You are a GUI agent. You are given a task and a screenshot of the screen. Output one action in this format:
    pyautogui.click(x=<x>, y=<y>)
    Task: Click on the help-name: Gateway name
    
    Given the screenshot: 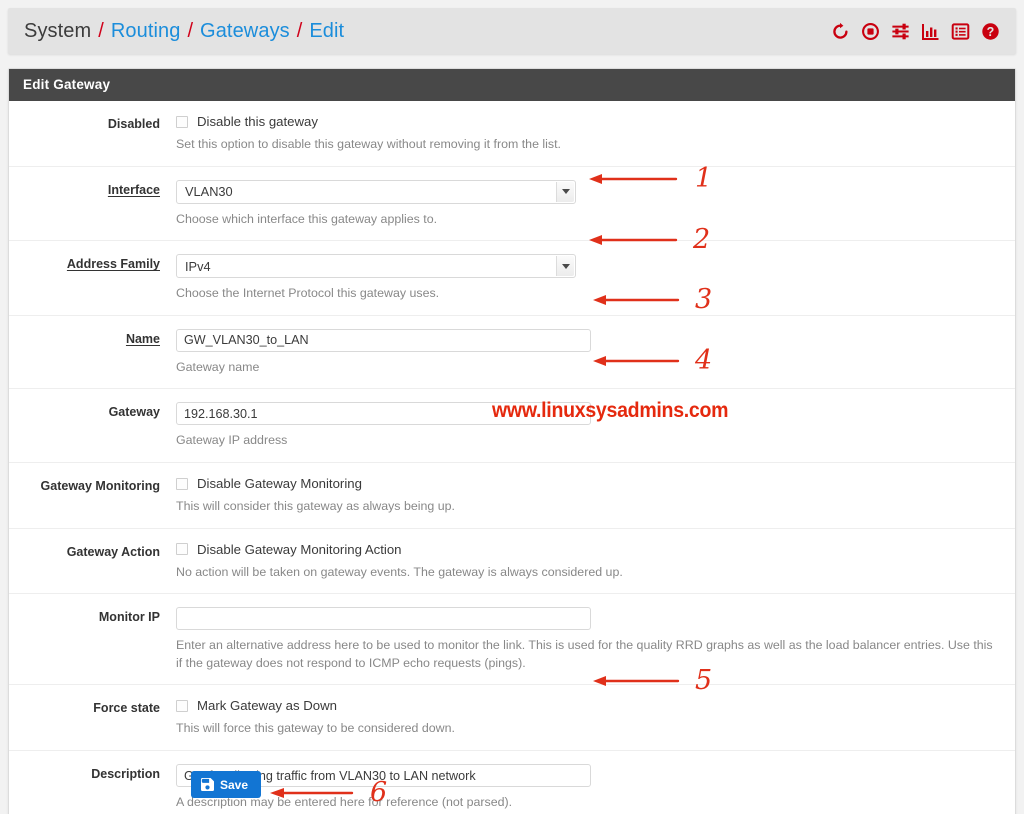 What is the action you would take?
    pyautogui.click(x=218, y=366)
    